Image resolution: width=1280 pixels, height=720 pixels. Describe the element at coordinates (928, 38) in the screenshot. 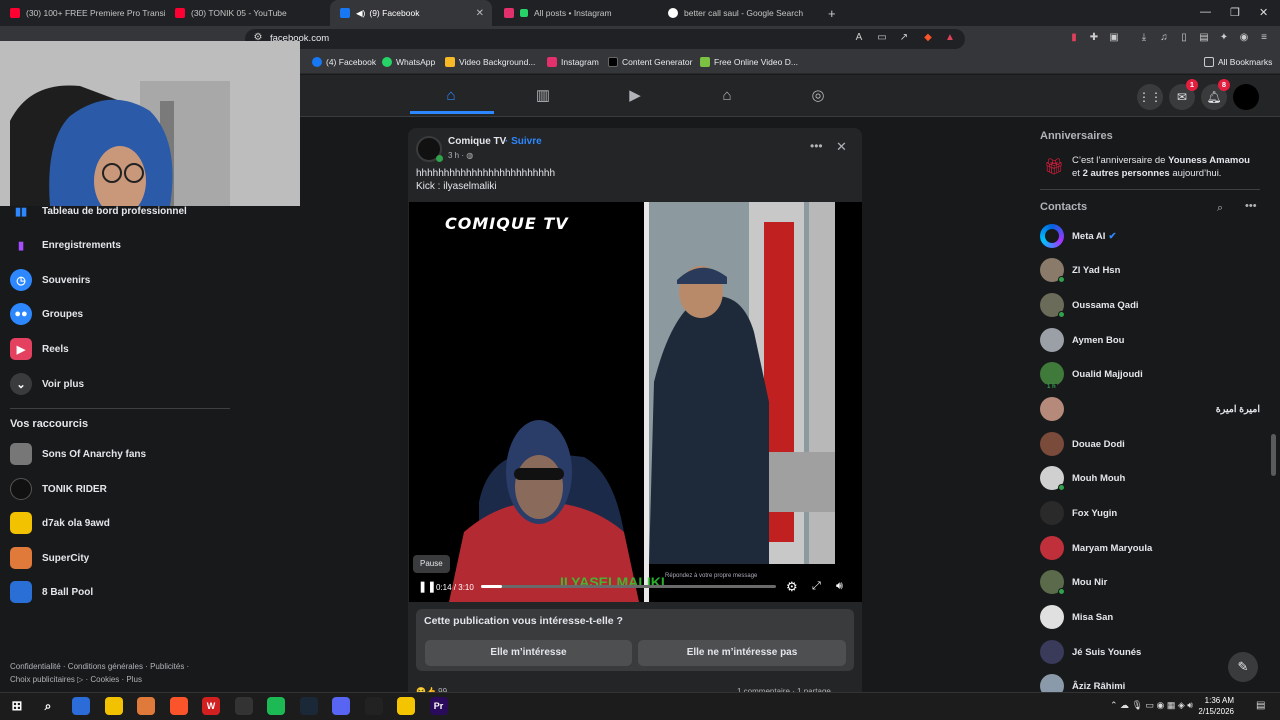

I see `brave-shield-icon: ◆` at that location.